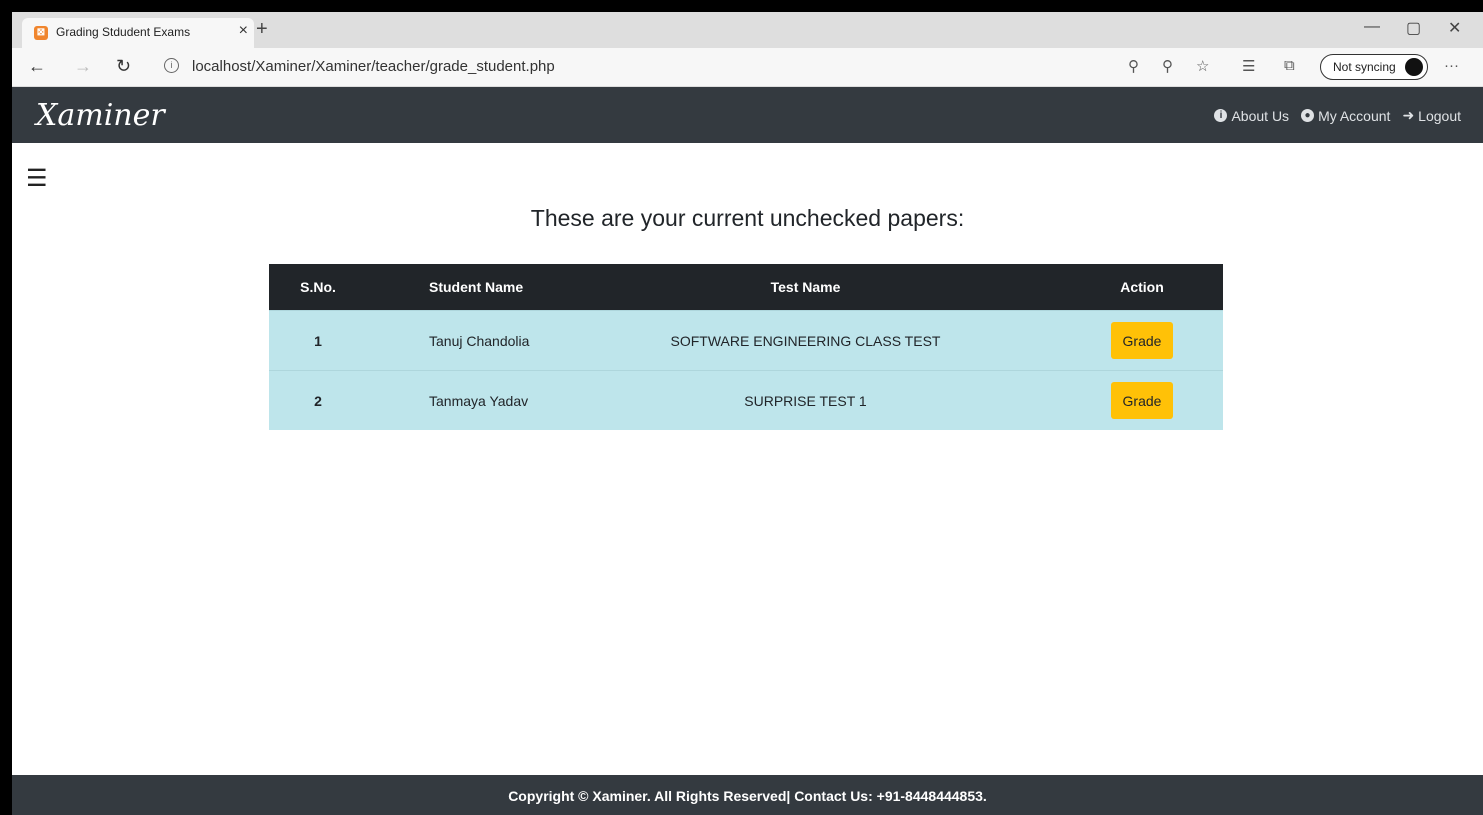 This screenshot has width=1483, height=815. What do you see at coordinates (318, 400) in the screenshot?
I see `row-sno: 2` at bounding box center [318, 400].